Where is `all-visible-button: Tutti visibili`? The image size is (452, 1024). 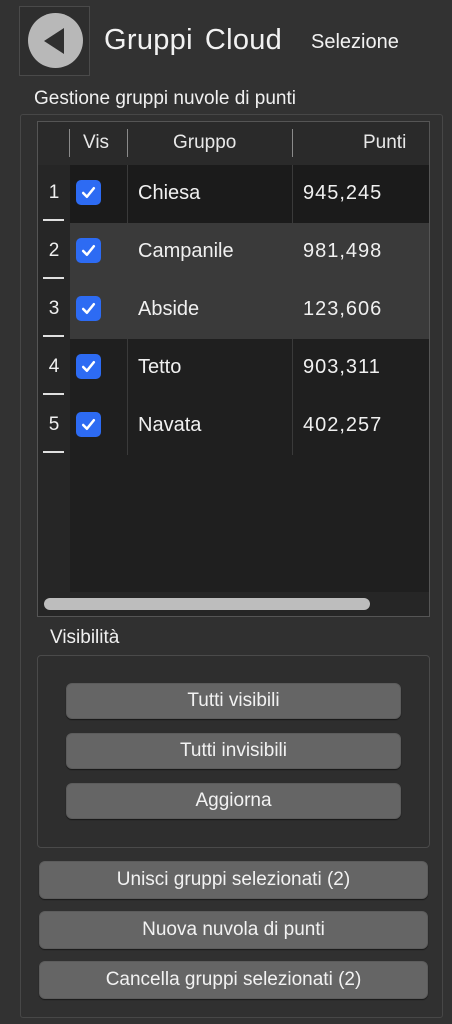
all-visible-button: Tutti visibili is located at coordinates (233, 701).